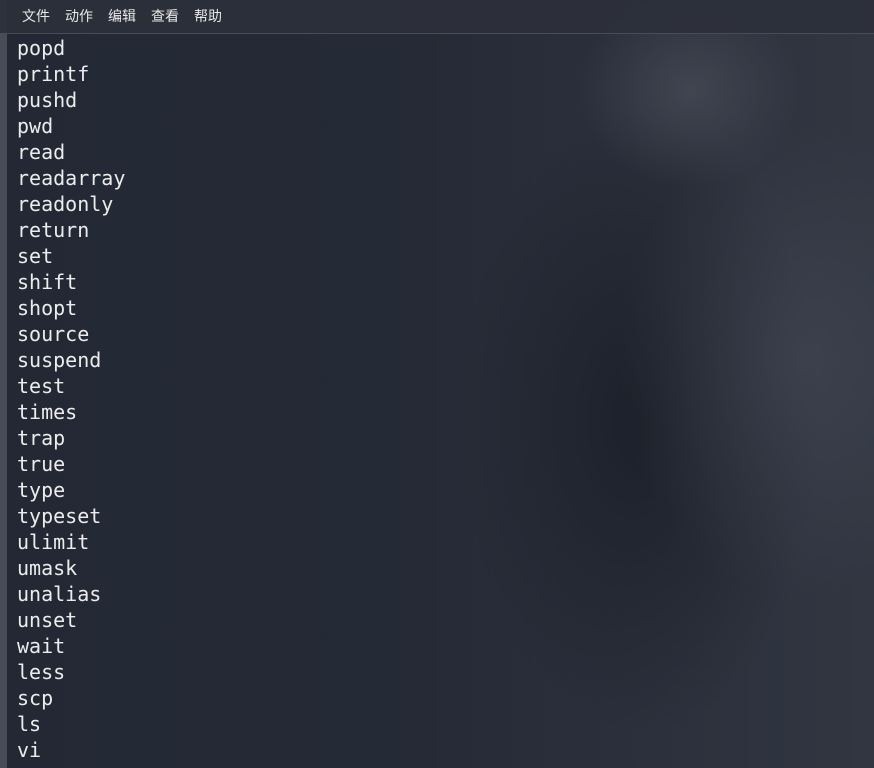 The width and height of the screenshot is (874, 768). Describe the element at coordinates (47, 568) in the screenshot. I see `output-line: umask` at that location.